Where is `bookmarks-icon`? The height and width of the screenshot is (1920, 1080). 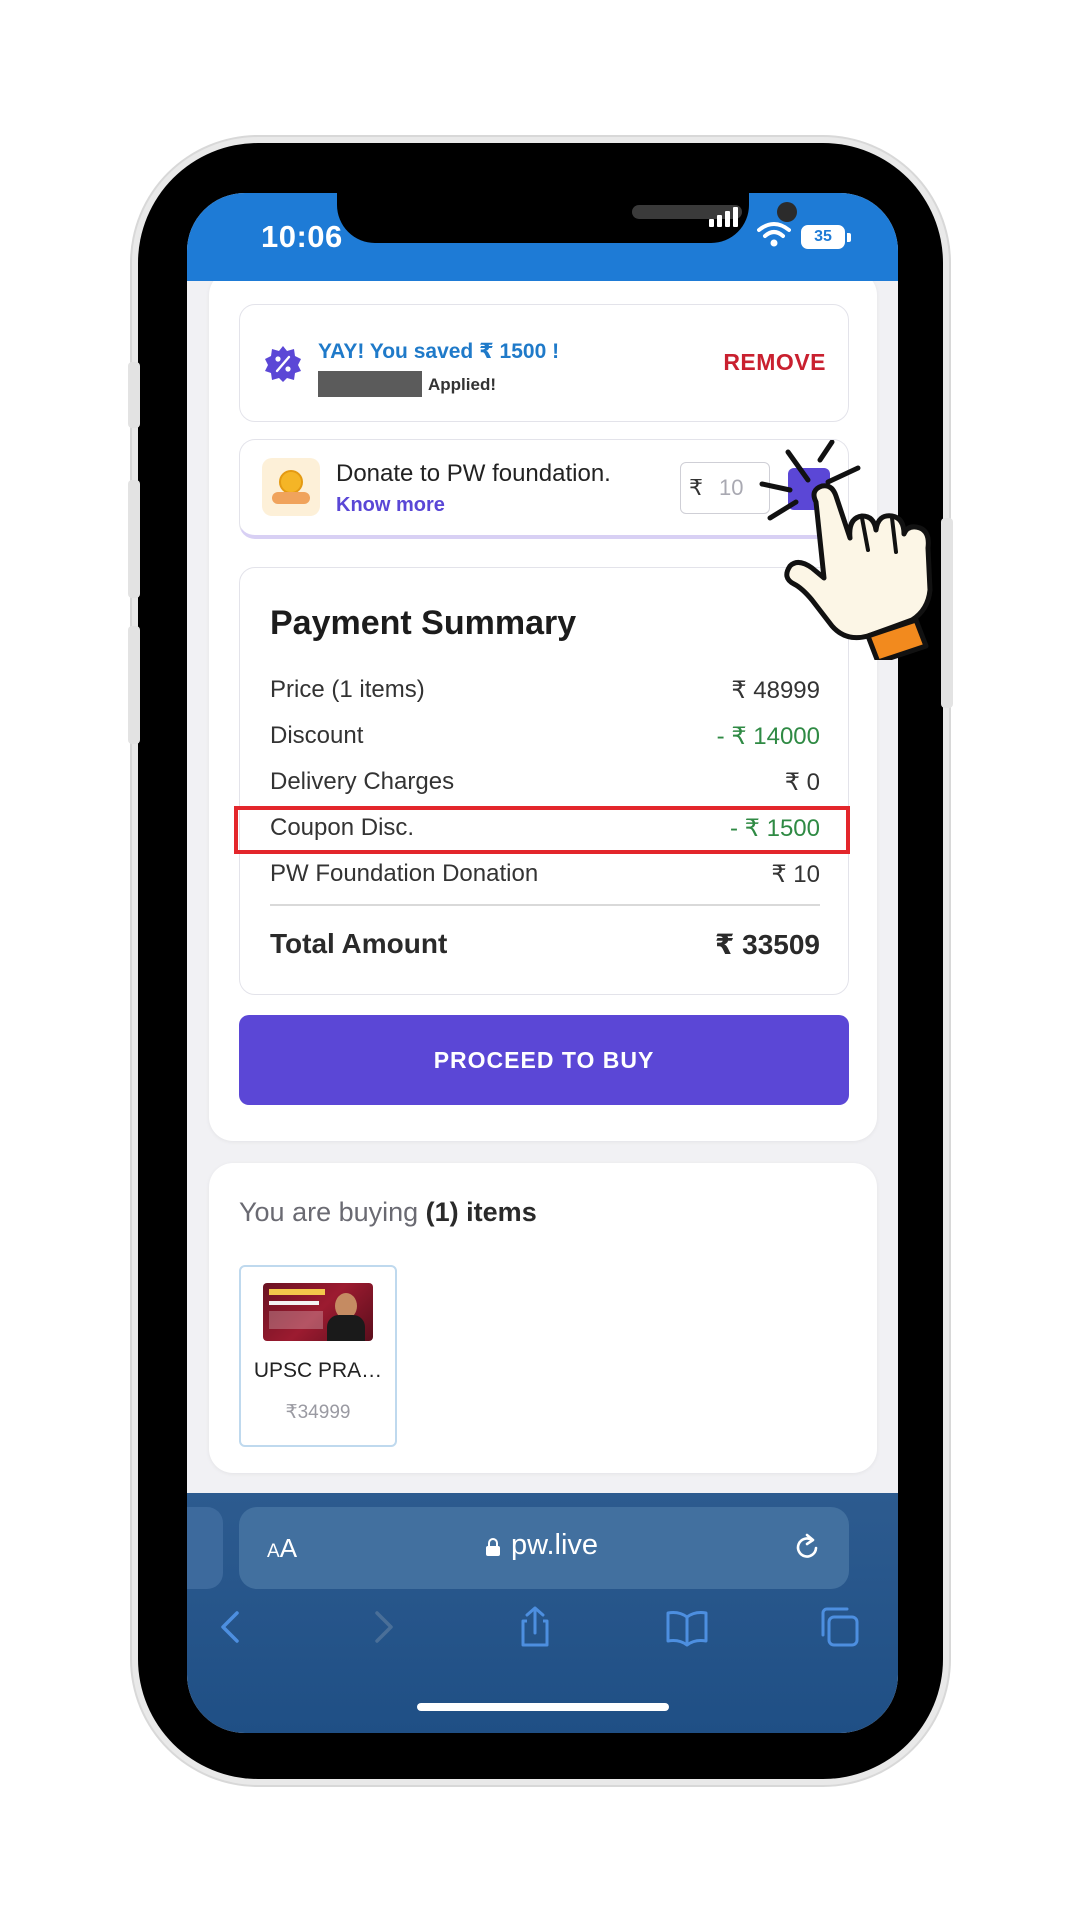 bookmarks-icon is located at coordinates (687, 1627).